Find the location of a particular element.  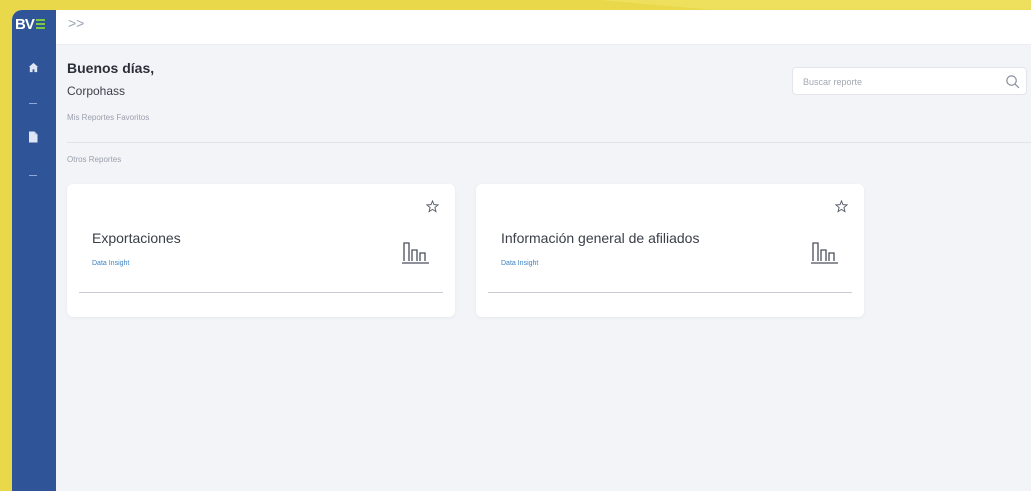

app-logo: BV is located at coordinates (34, 24).